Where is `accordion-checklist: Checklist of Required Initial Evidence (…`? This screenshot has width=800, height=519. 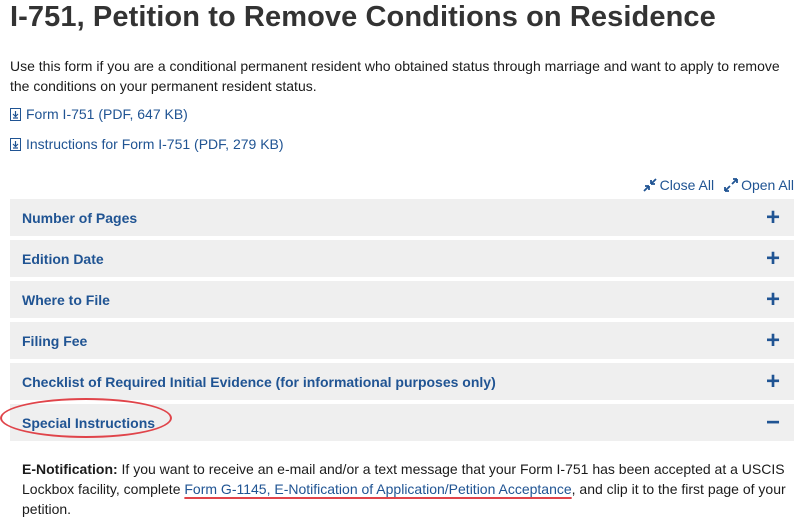 accordion-checklist: Checklist of Required Initial Evidence (… is located at coordinates (402, 381).